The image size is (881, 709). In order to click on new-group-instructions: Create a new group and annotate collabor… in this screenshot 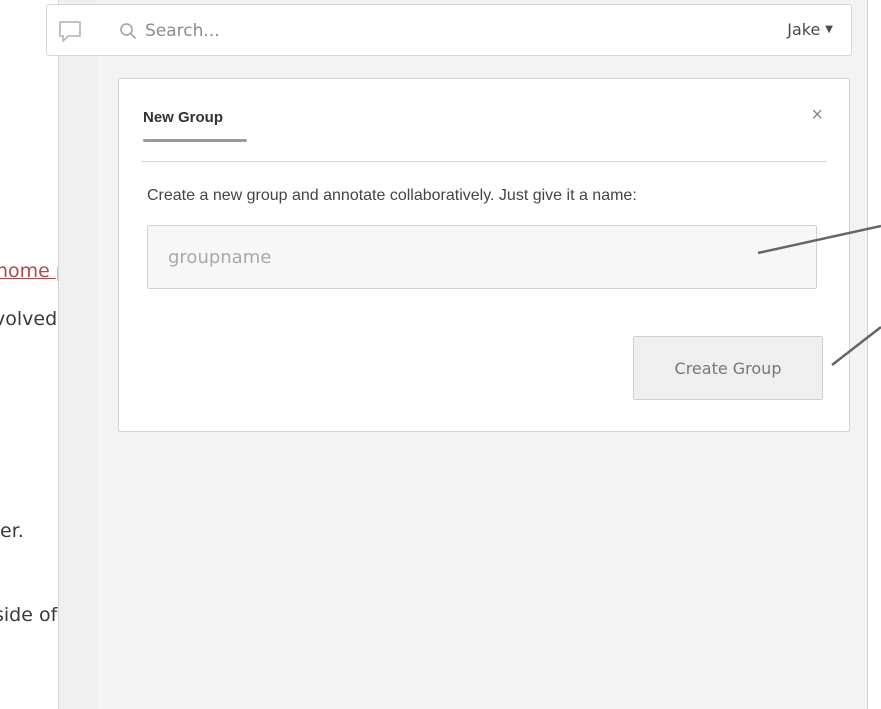, I will do `click(392, 195)`.